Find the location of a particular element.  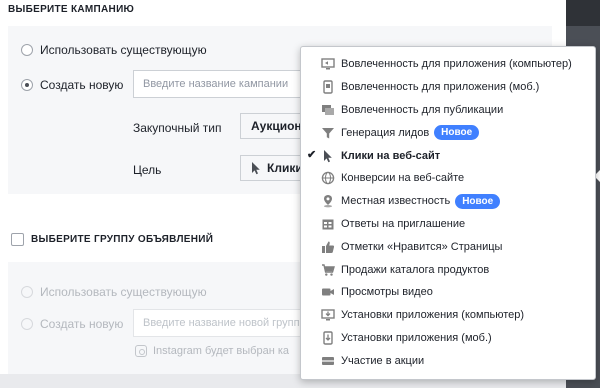

objective-value: Клики is located at coordinates (285, 168).